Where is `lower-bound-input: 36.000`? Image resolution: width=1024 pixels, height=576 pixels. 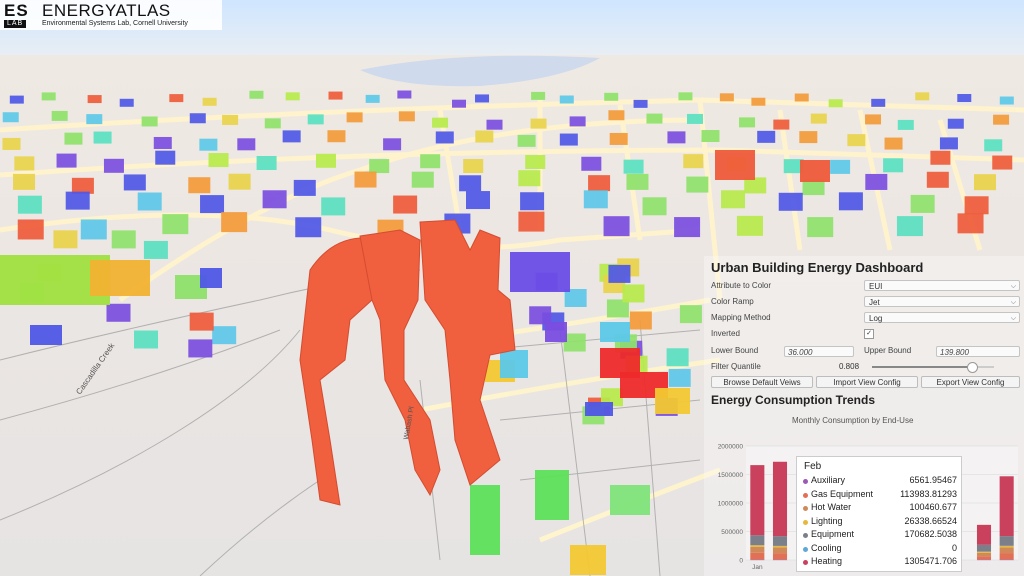 lower-bound-input: 36.000 is located at coordinates (819, 351).